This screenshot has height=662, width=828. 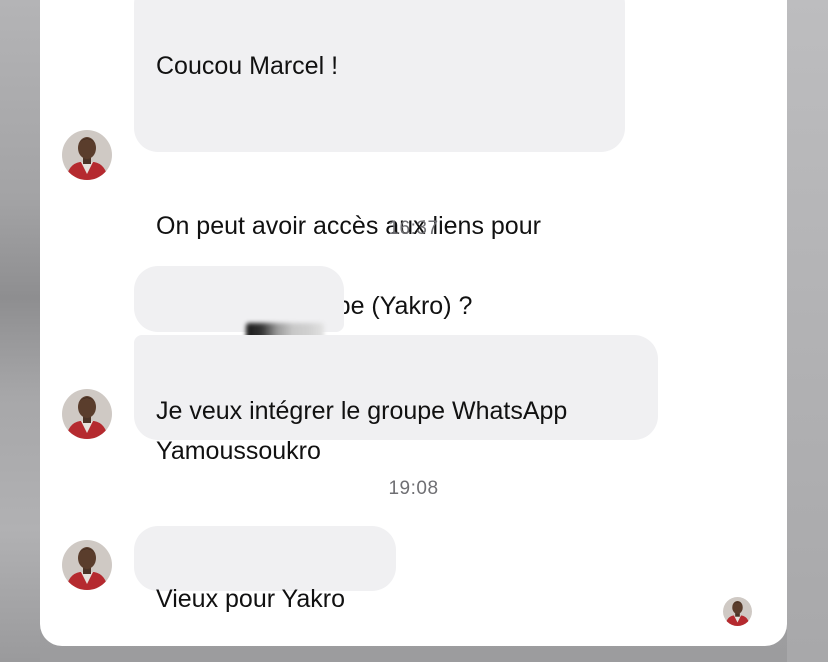 What do you see at coordinates (413, 488) in the screenshot?
I see `timestamp: 19:08` at bounding box center [413, 488].